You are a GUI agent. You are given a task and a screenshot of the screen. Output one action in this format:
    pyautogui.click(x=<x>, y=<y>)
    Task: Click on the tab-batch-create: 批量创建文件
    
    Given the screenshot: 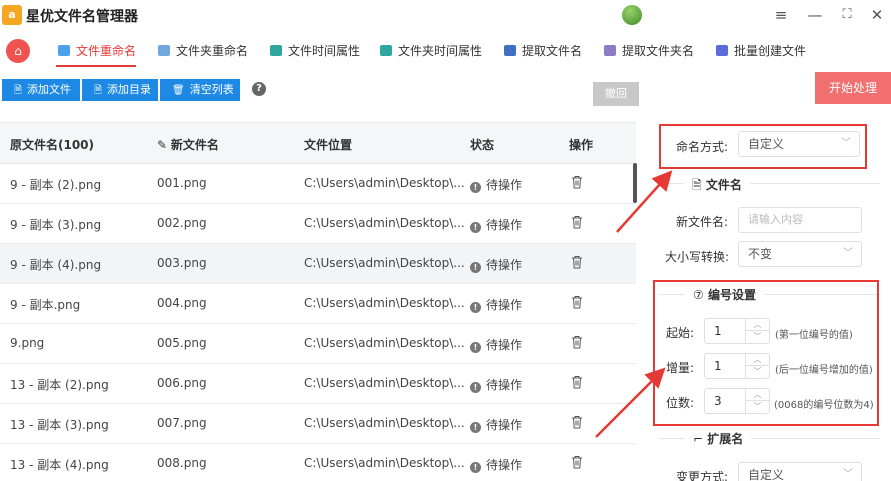 What is the action you would take?
    pyautogui.click(x=761, y=50)
    